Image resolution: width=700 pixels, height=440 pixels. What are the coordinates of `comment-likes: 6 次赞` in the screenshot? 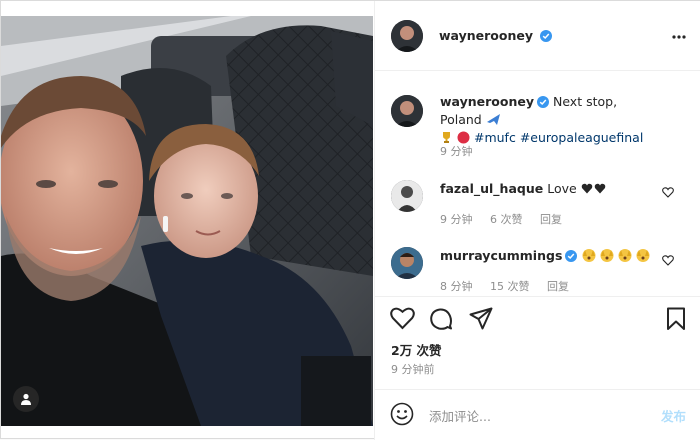 It's located at (506, 219).